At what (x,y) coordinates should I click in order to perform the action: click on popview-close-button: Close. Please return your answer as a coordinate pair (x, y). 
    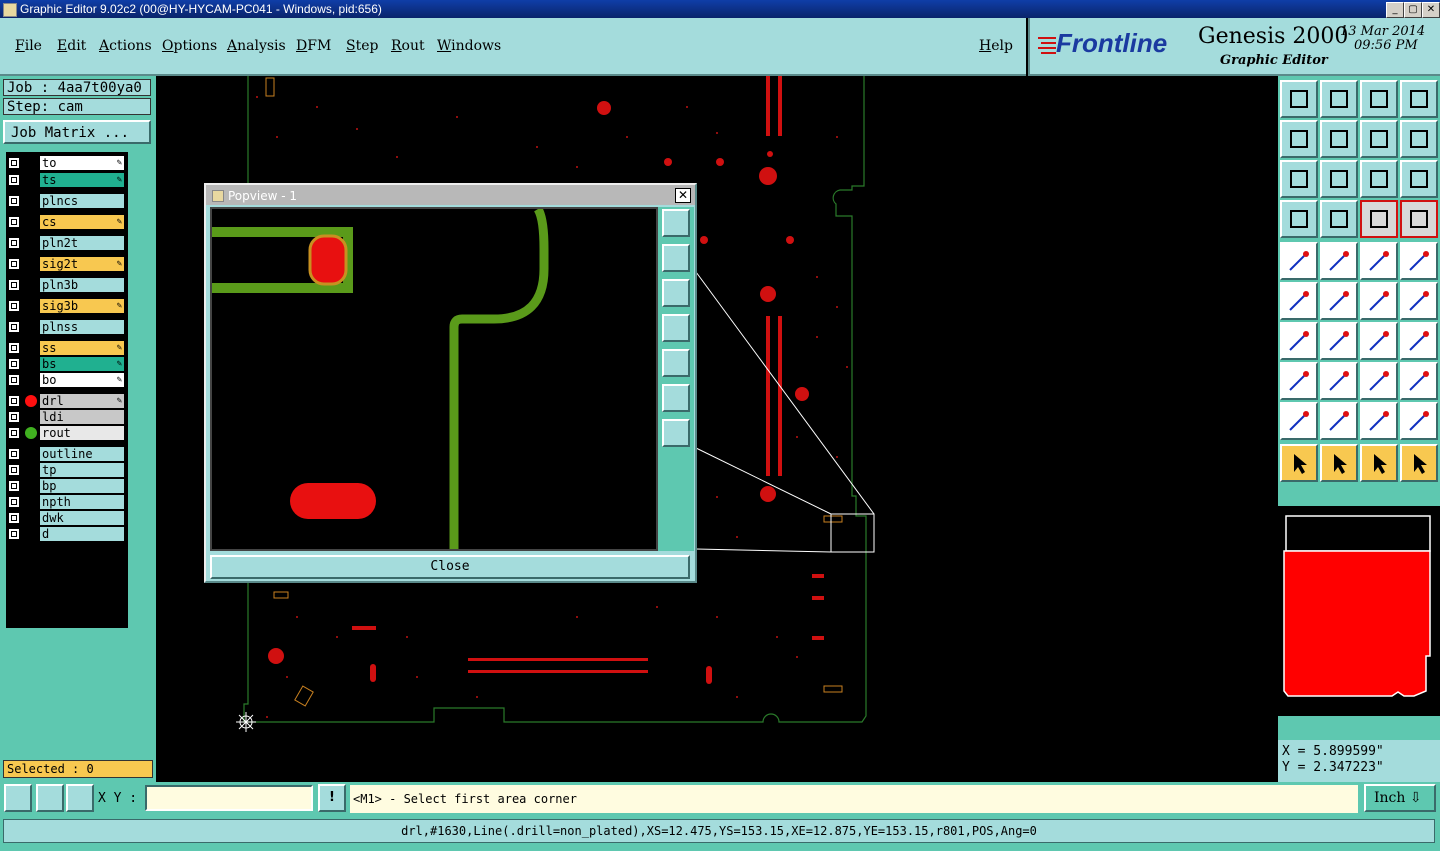
    Looking at the image, I should click on (450, 567).